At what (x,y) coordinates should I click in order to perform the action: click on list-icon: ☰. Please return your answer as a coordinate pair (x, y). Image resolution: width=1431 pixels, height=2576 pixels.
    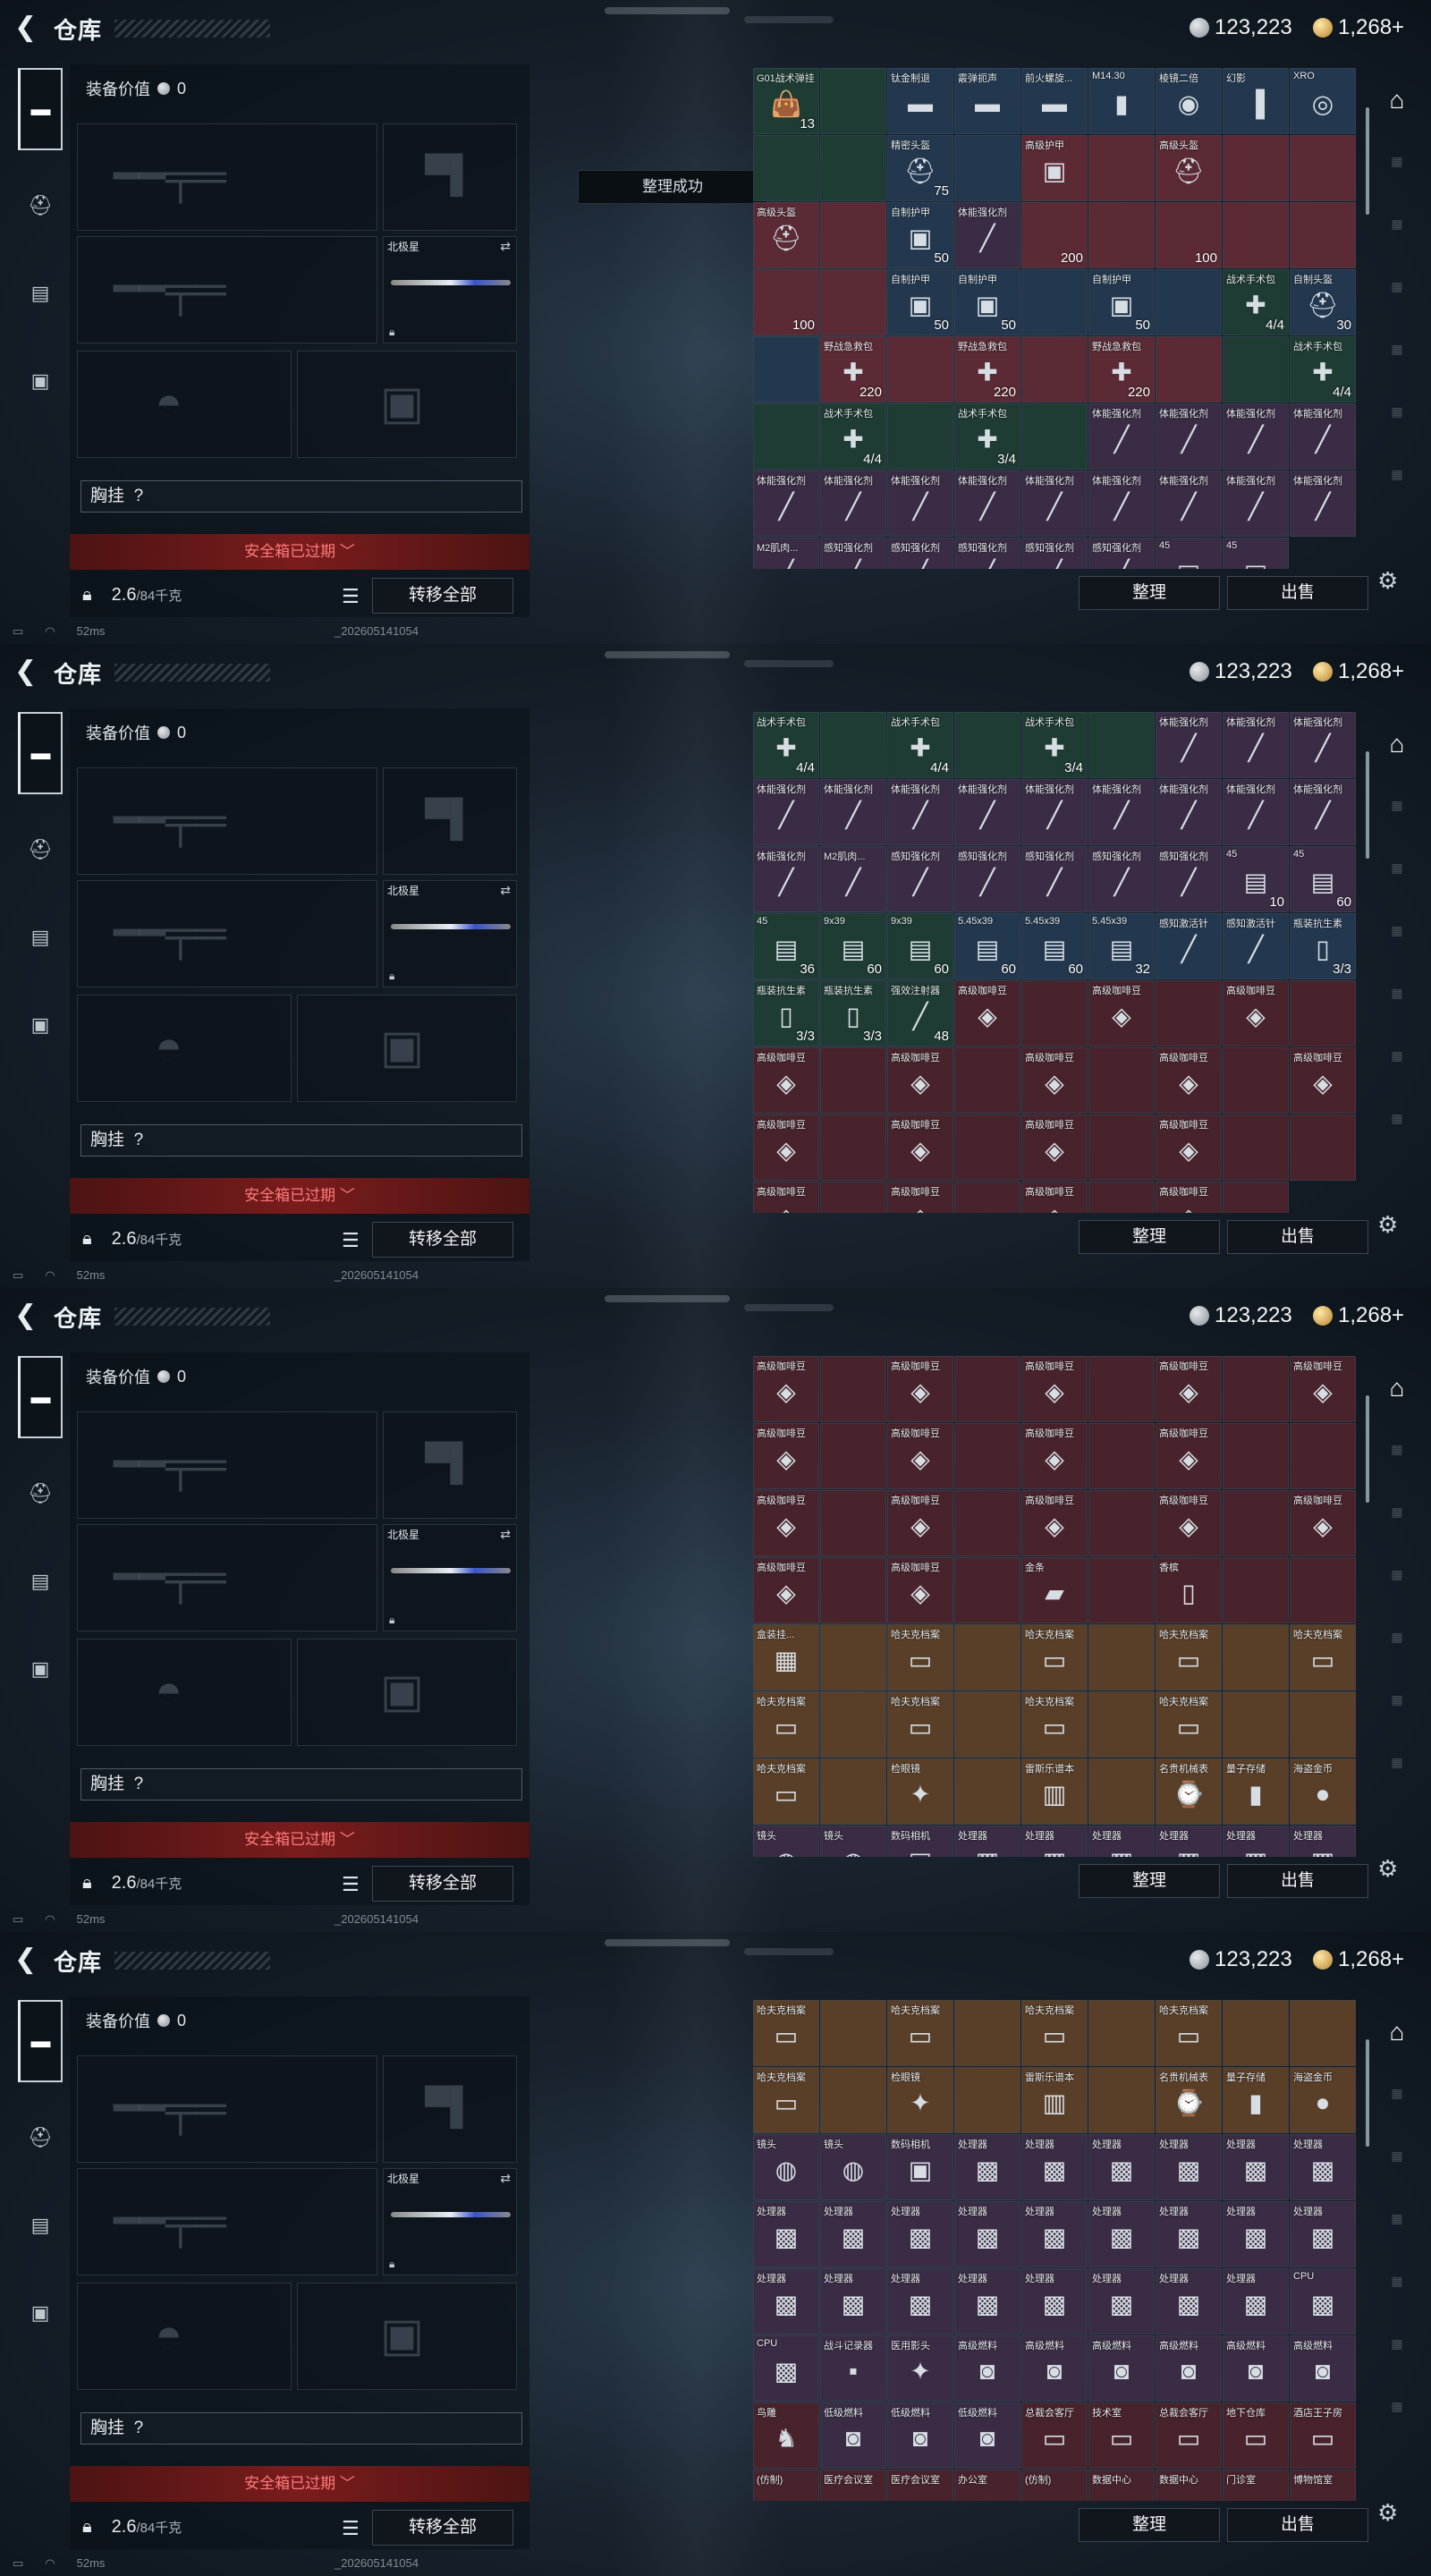
    Looking at the image, I should click on (351, 1884).